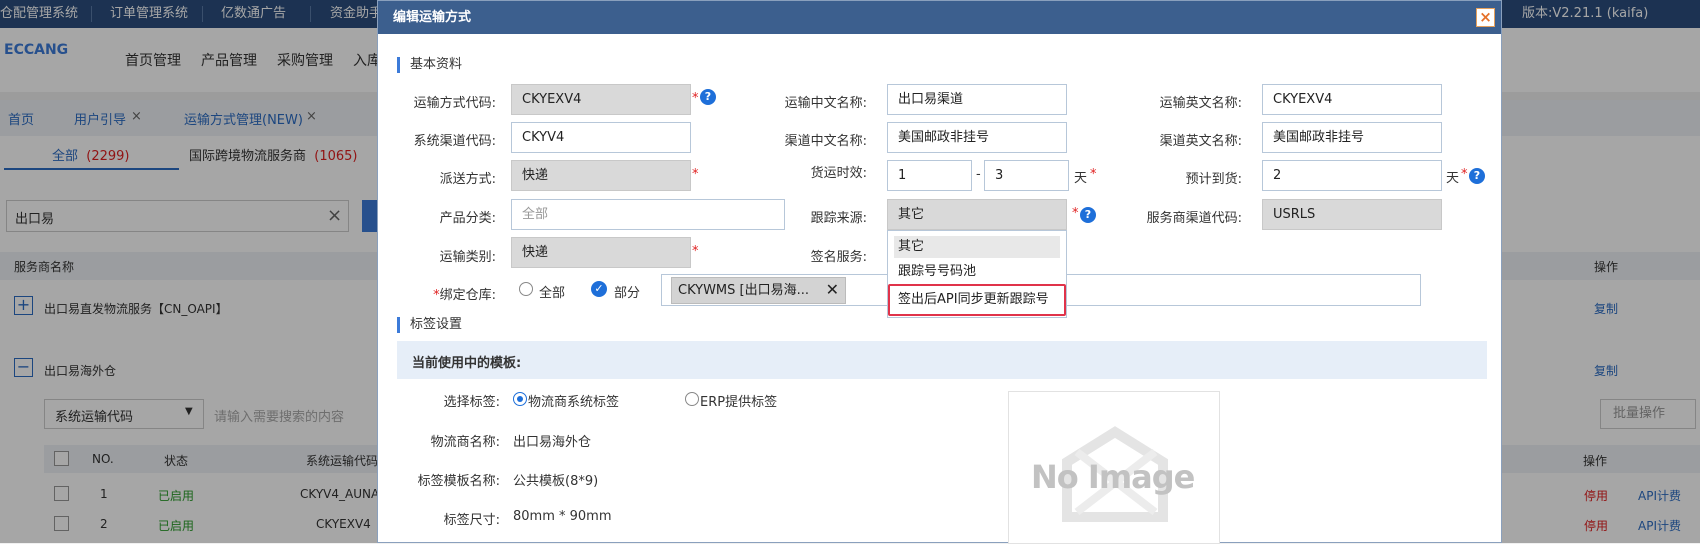 The image size is (1700, 544). I want to click on no-image-text: No Image, so click(1113, 477).